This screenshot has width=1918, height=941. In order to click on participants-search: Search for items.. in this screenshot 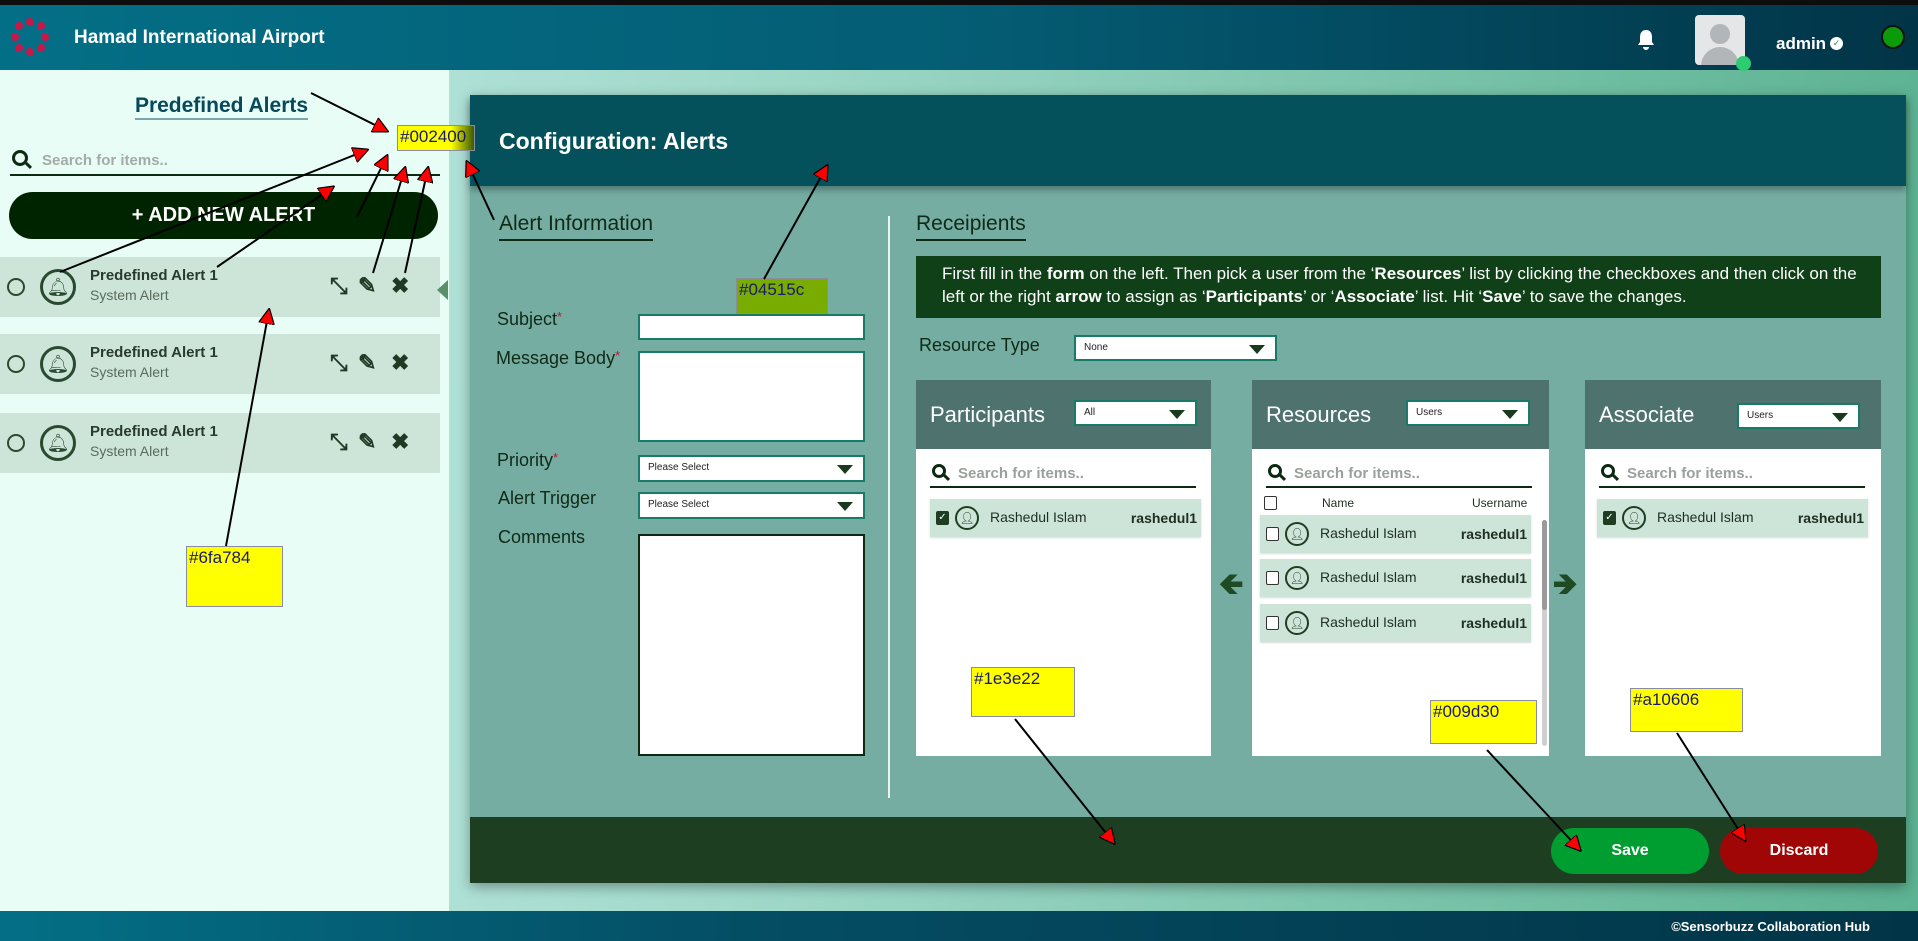, I will do `click(1063, 474)`.